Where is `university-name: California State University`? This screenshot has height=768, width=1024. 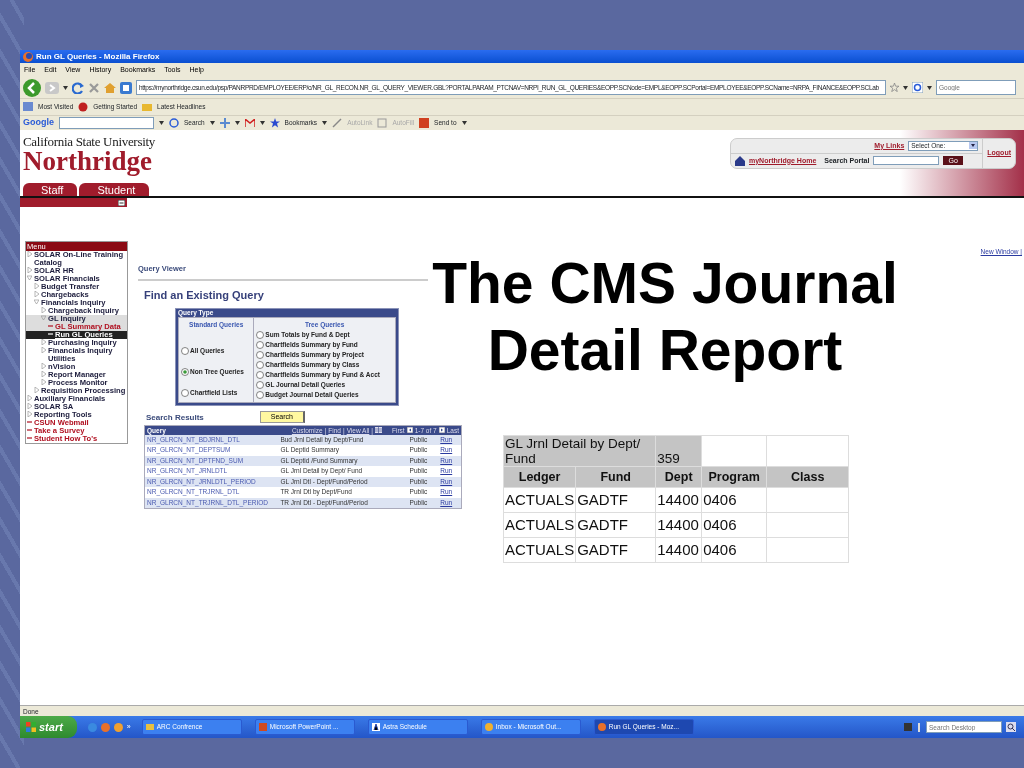
university-name: California State University is located at coordinates (89, 141).